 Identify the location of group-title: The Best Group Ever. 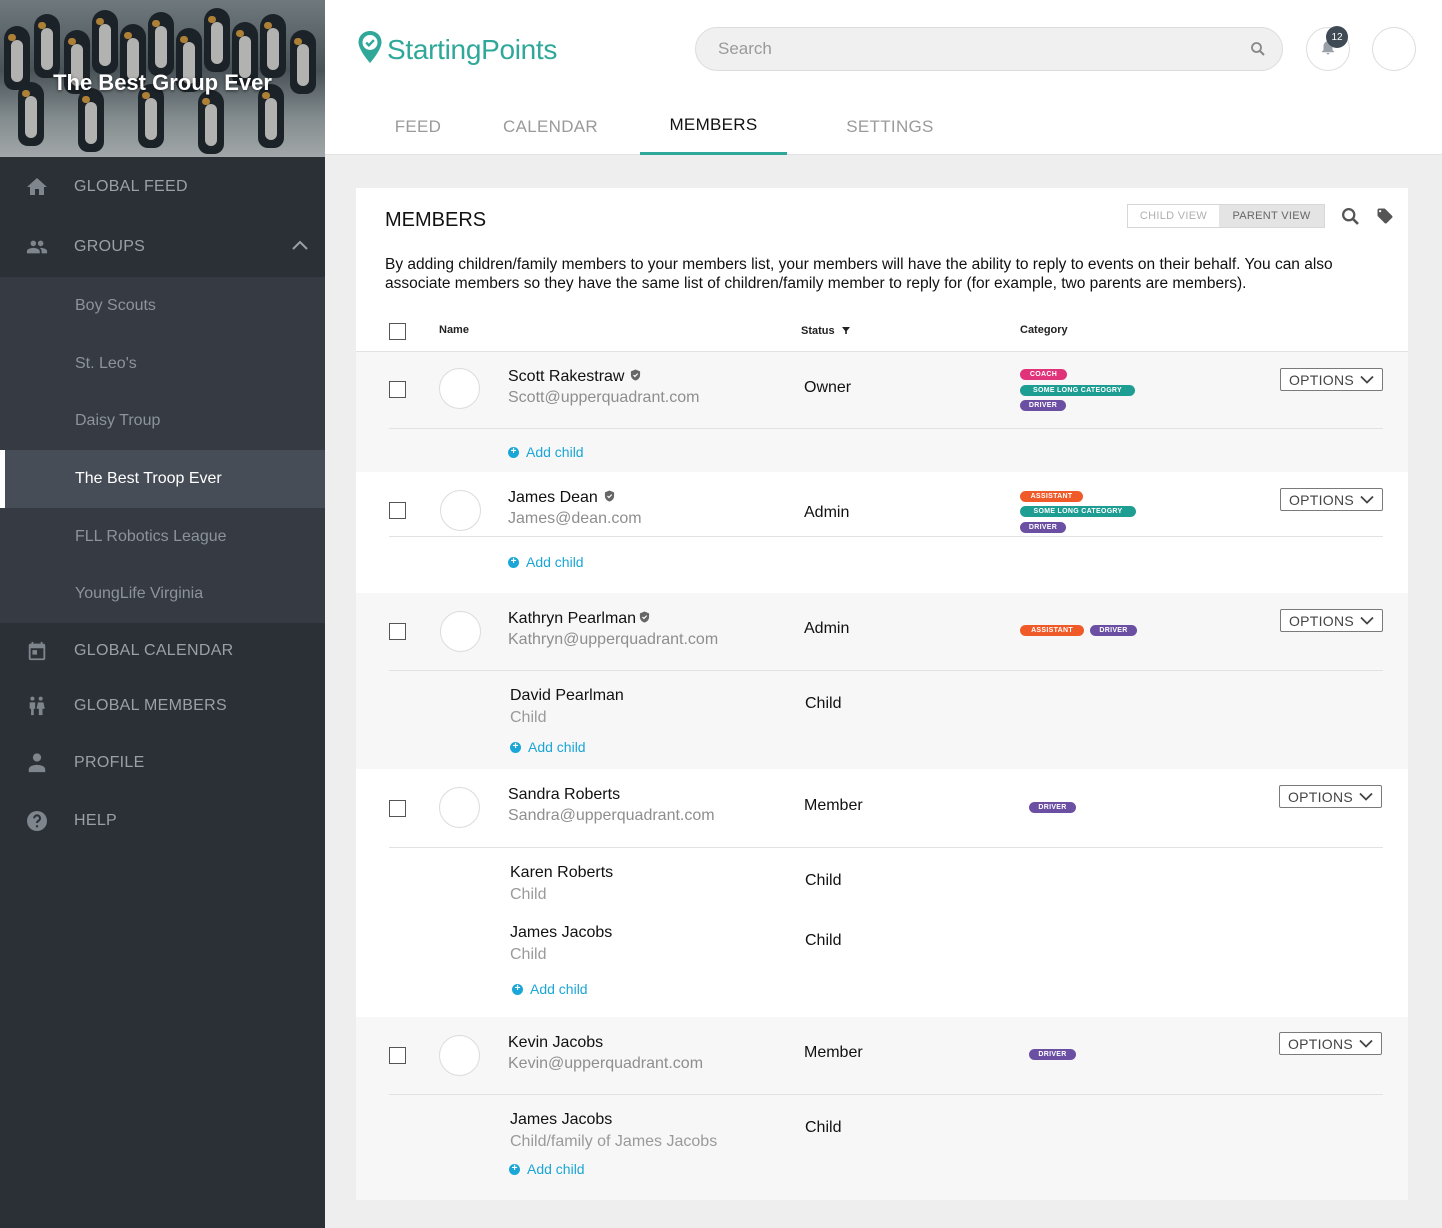
(162, 82).